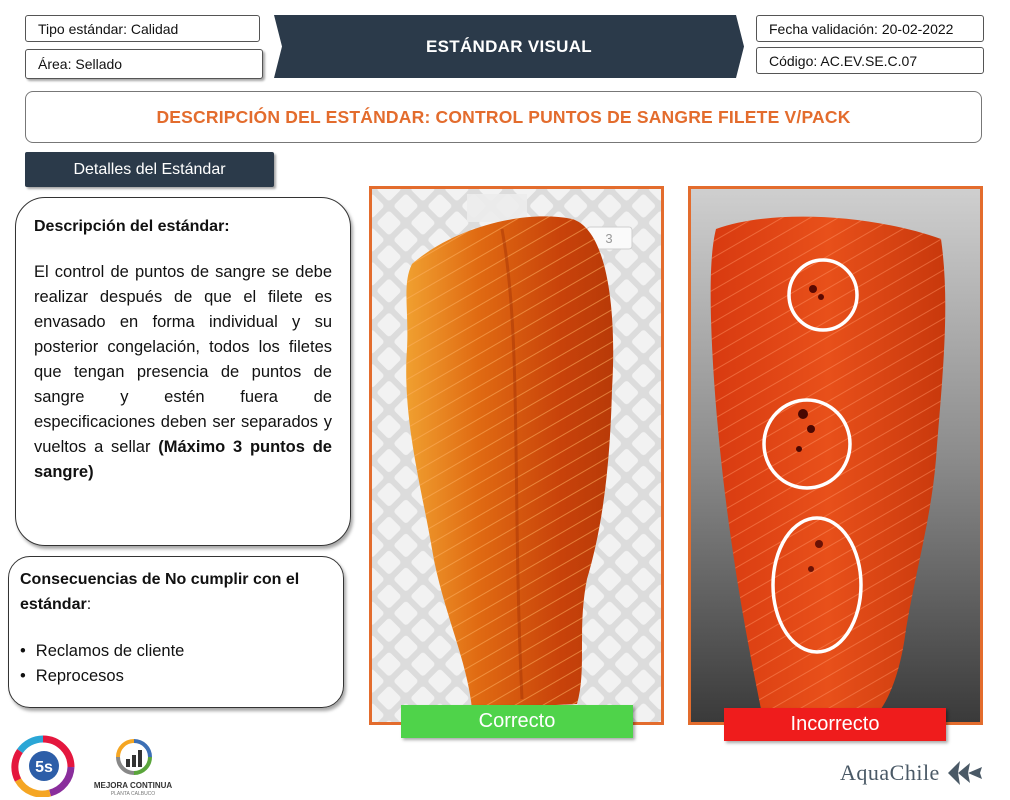 This screenshot has width=1010, height=800. What do you see at coordinates (608, 238) in the screenshot?
I see `tray-tag-number: 3` at bounding box center [608, 238].